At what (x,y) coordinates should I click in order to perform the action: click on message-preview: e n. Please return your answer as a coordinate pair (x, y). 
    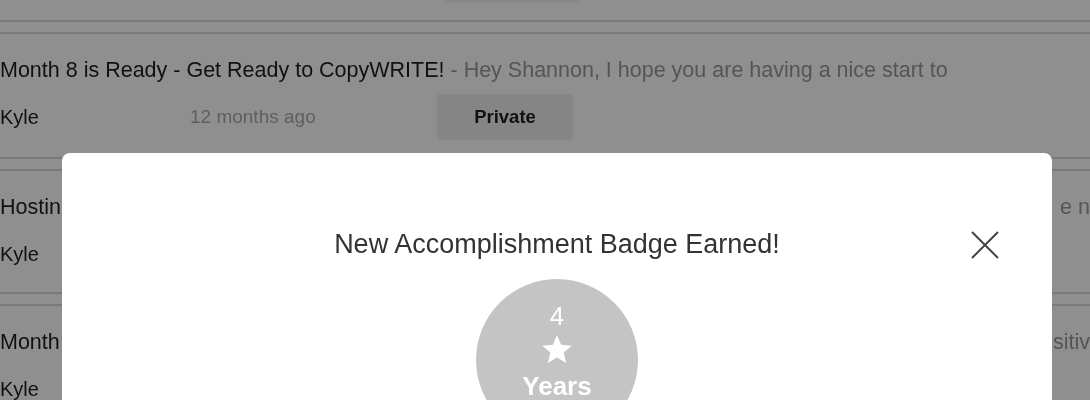
    Looking at the image, I should click on (1075, 207).